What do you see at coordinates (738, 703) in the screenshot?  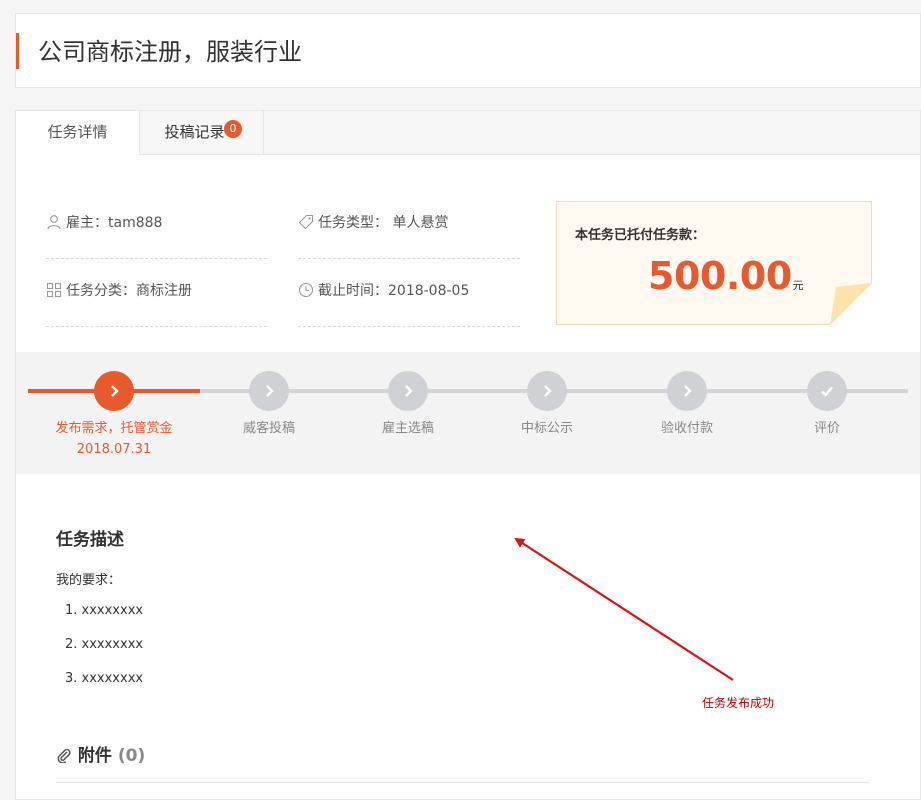 I see `annotation-text: 任务发布成功` at bounding box center [738, 703].